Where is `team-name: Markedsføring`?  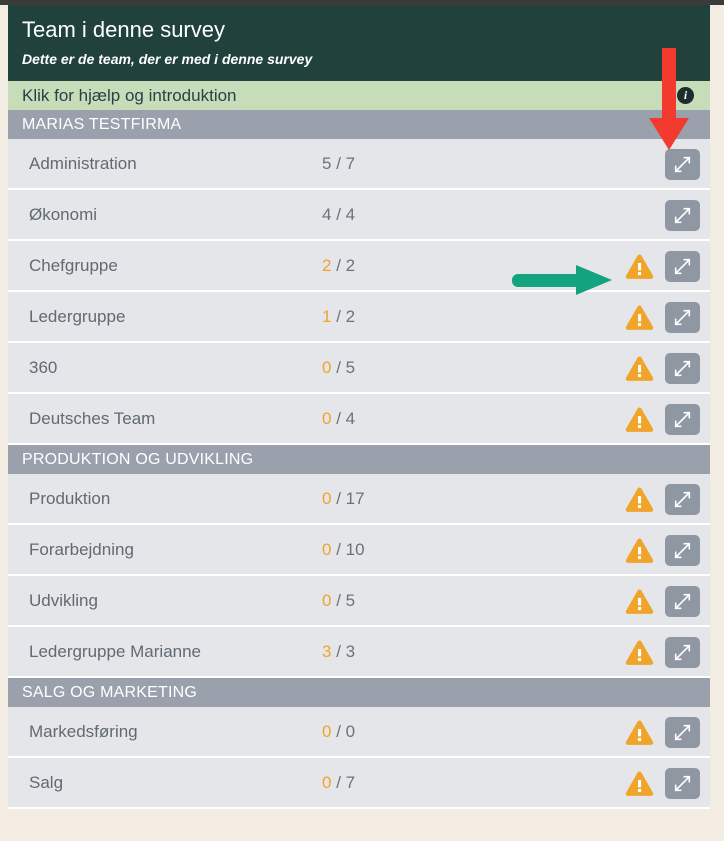
team-name: Markedsføring is located at coordinates (83, 731).